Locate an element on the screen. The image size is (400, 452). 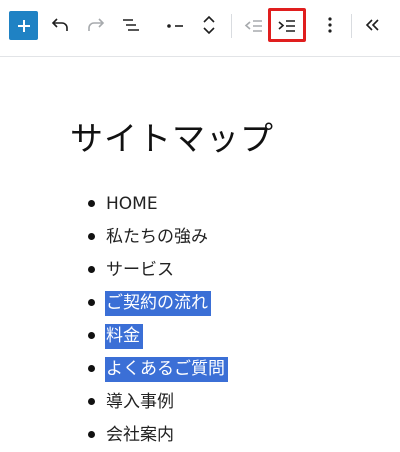
undo-button is located at coordinates (60, 25).